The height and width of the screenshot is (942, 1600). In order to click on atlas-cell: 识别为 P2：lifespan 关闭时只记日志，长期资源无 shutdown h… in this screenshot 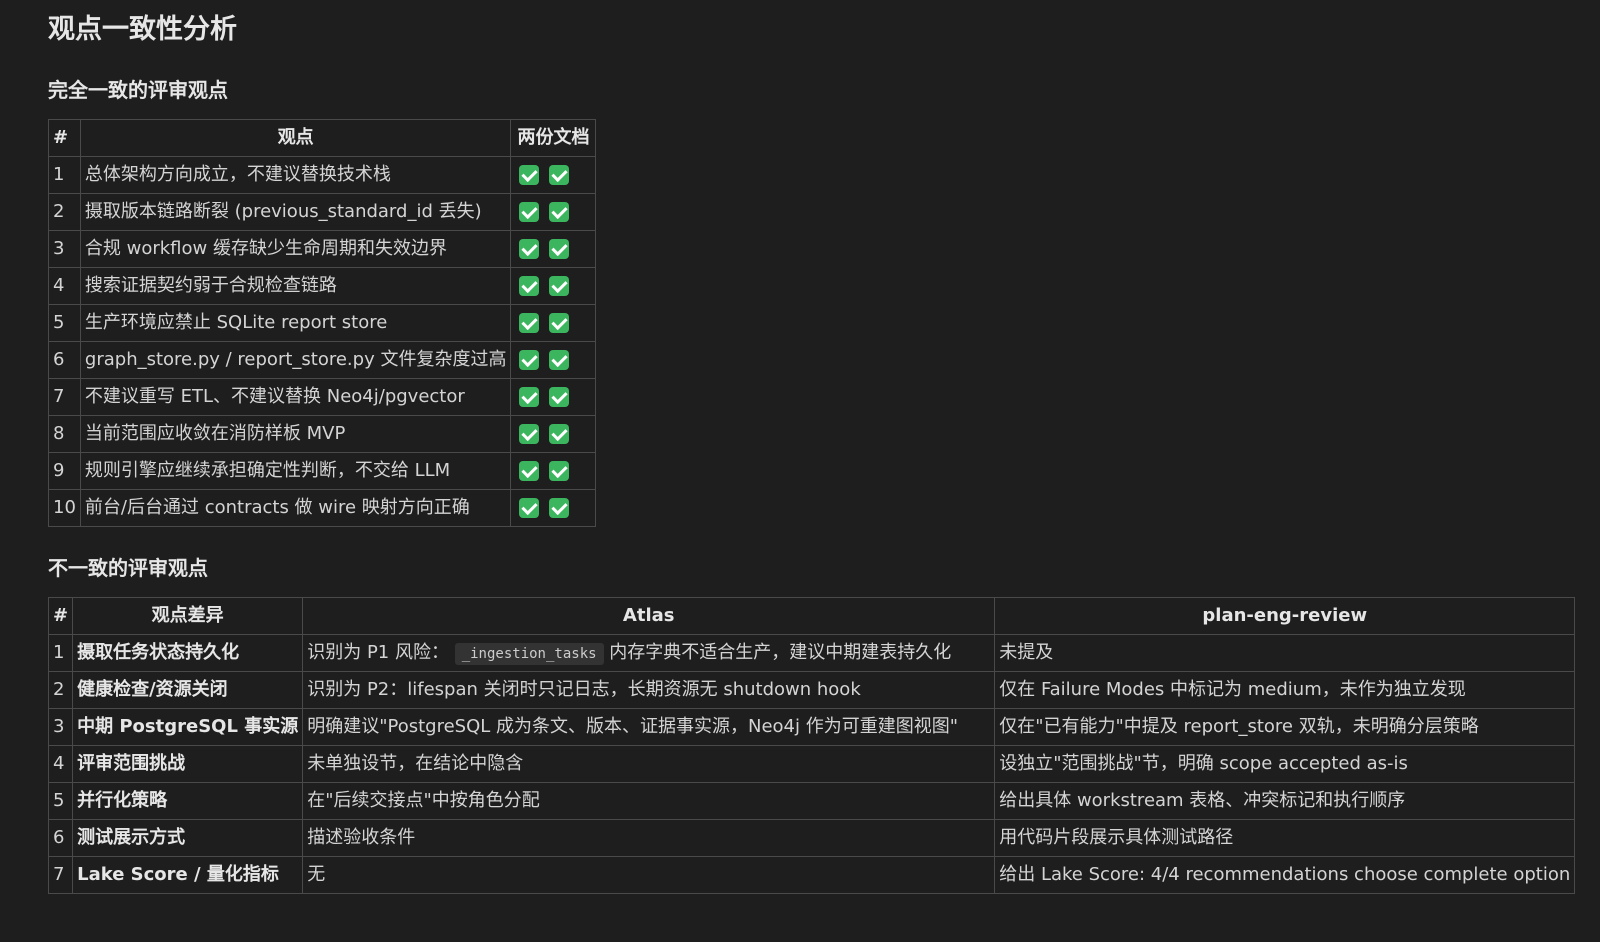, I will do `click(649, 690)`.